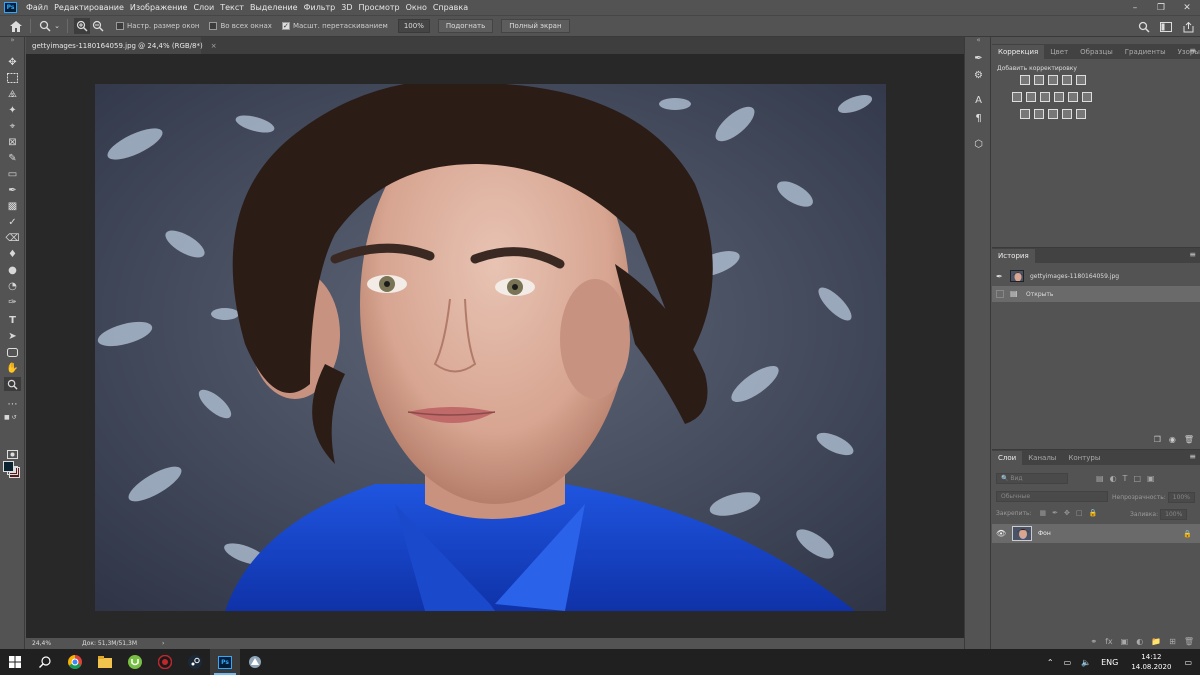 This screenshot has height=675, width=1200. What do you see at coordinates (320, 7) in the screenshot?
I see `menu-filter: Фильтр` at bounding box center [320, 7].